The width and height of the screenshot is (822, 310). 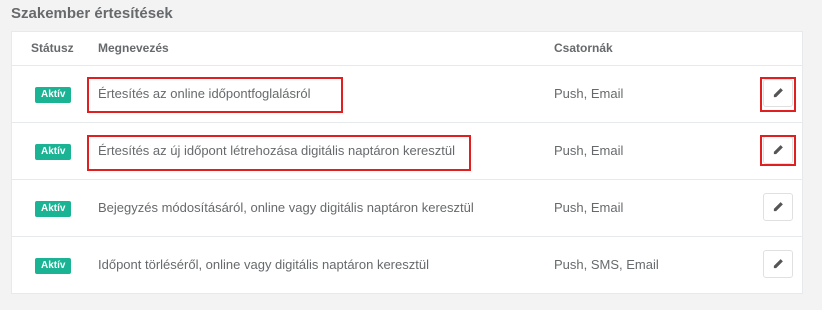 What do you see at coordinates (92, 13) in the screenshot?
I see `section-title: Szakember értesítések` at bounding box center [92, 13].